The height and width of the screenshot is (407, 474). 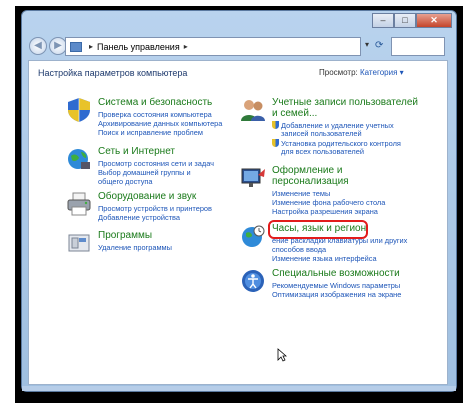 I want to click on minimize-button: –, so click(x=383, y=20).